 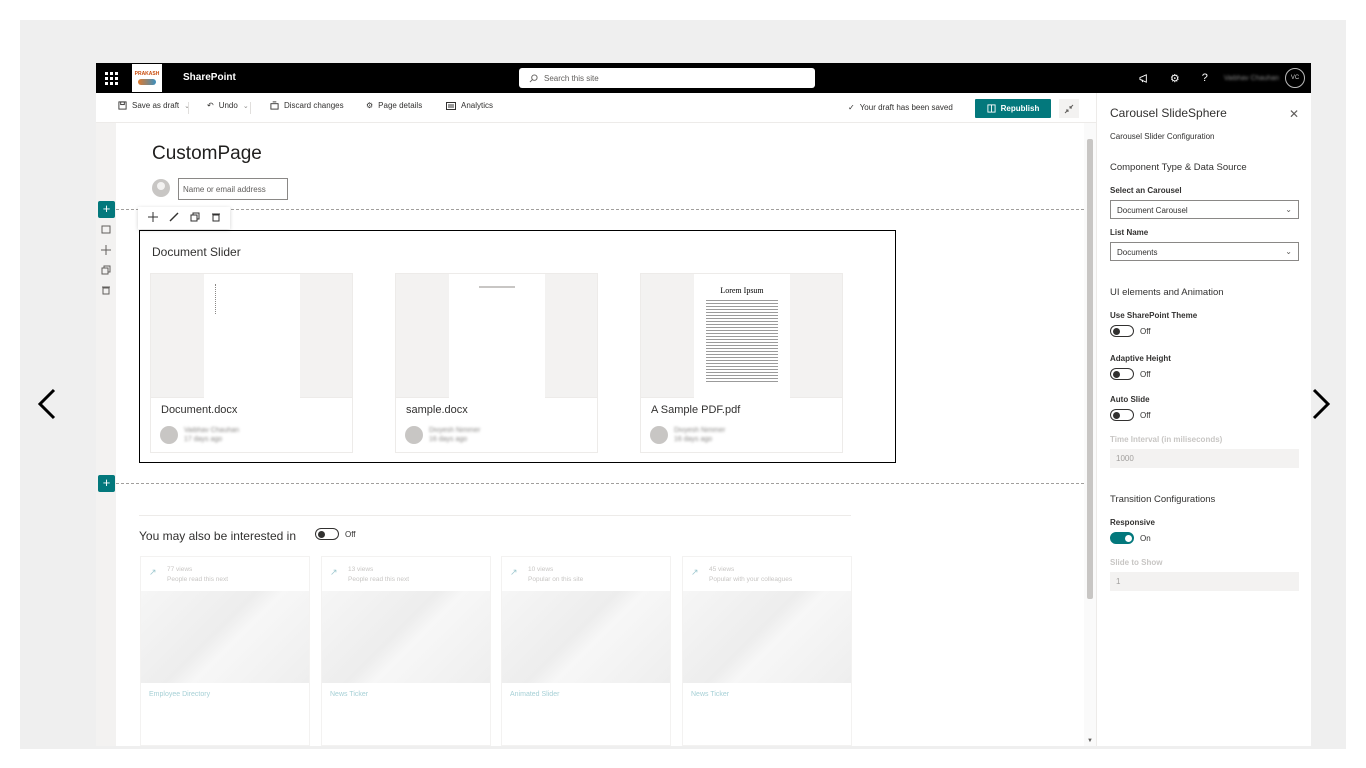 What do you see at coordinates (207, 154) in the screenshot?
I see `page-title: CustomPage` at bounding box center [207, 154].